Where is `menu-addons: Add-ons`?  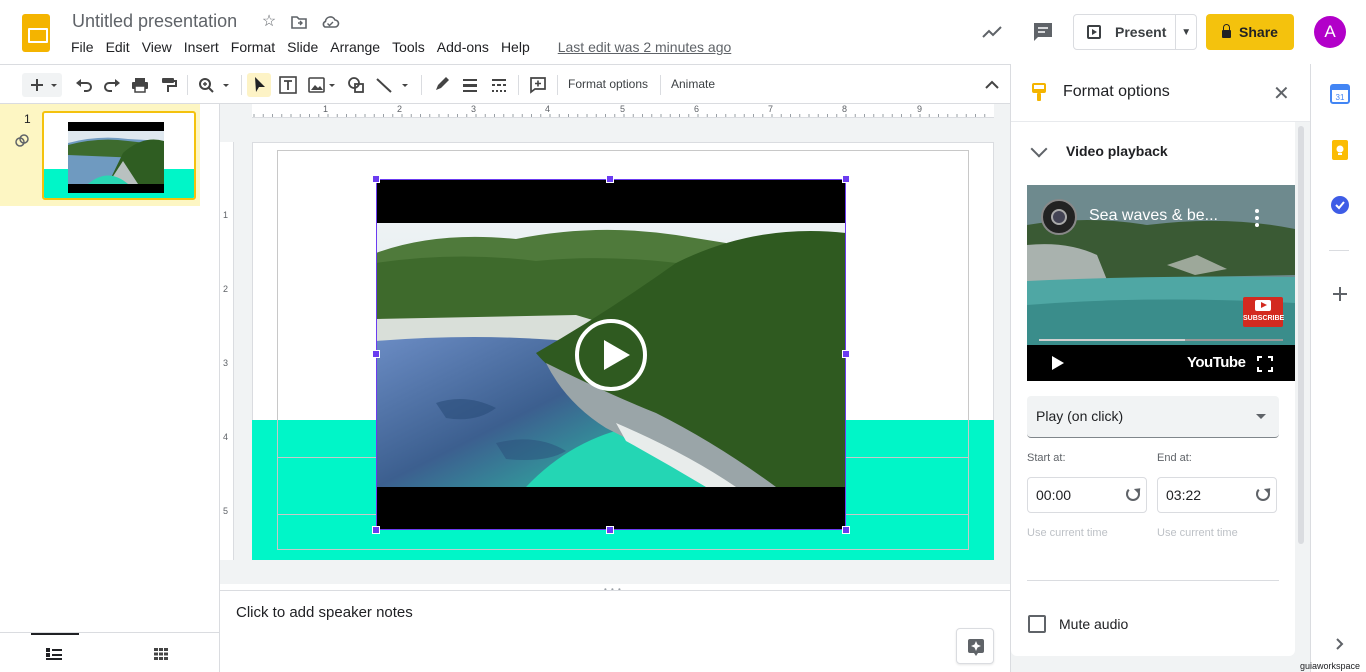 menu-addons: Add-ons is located at coordinates (466, 47).